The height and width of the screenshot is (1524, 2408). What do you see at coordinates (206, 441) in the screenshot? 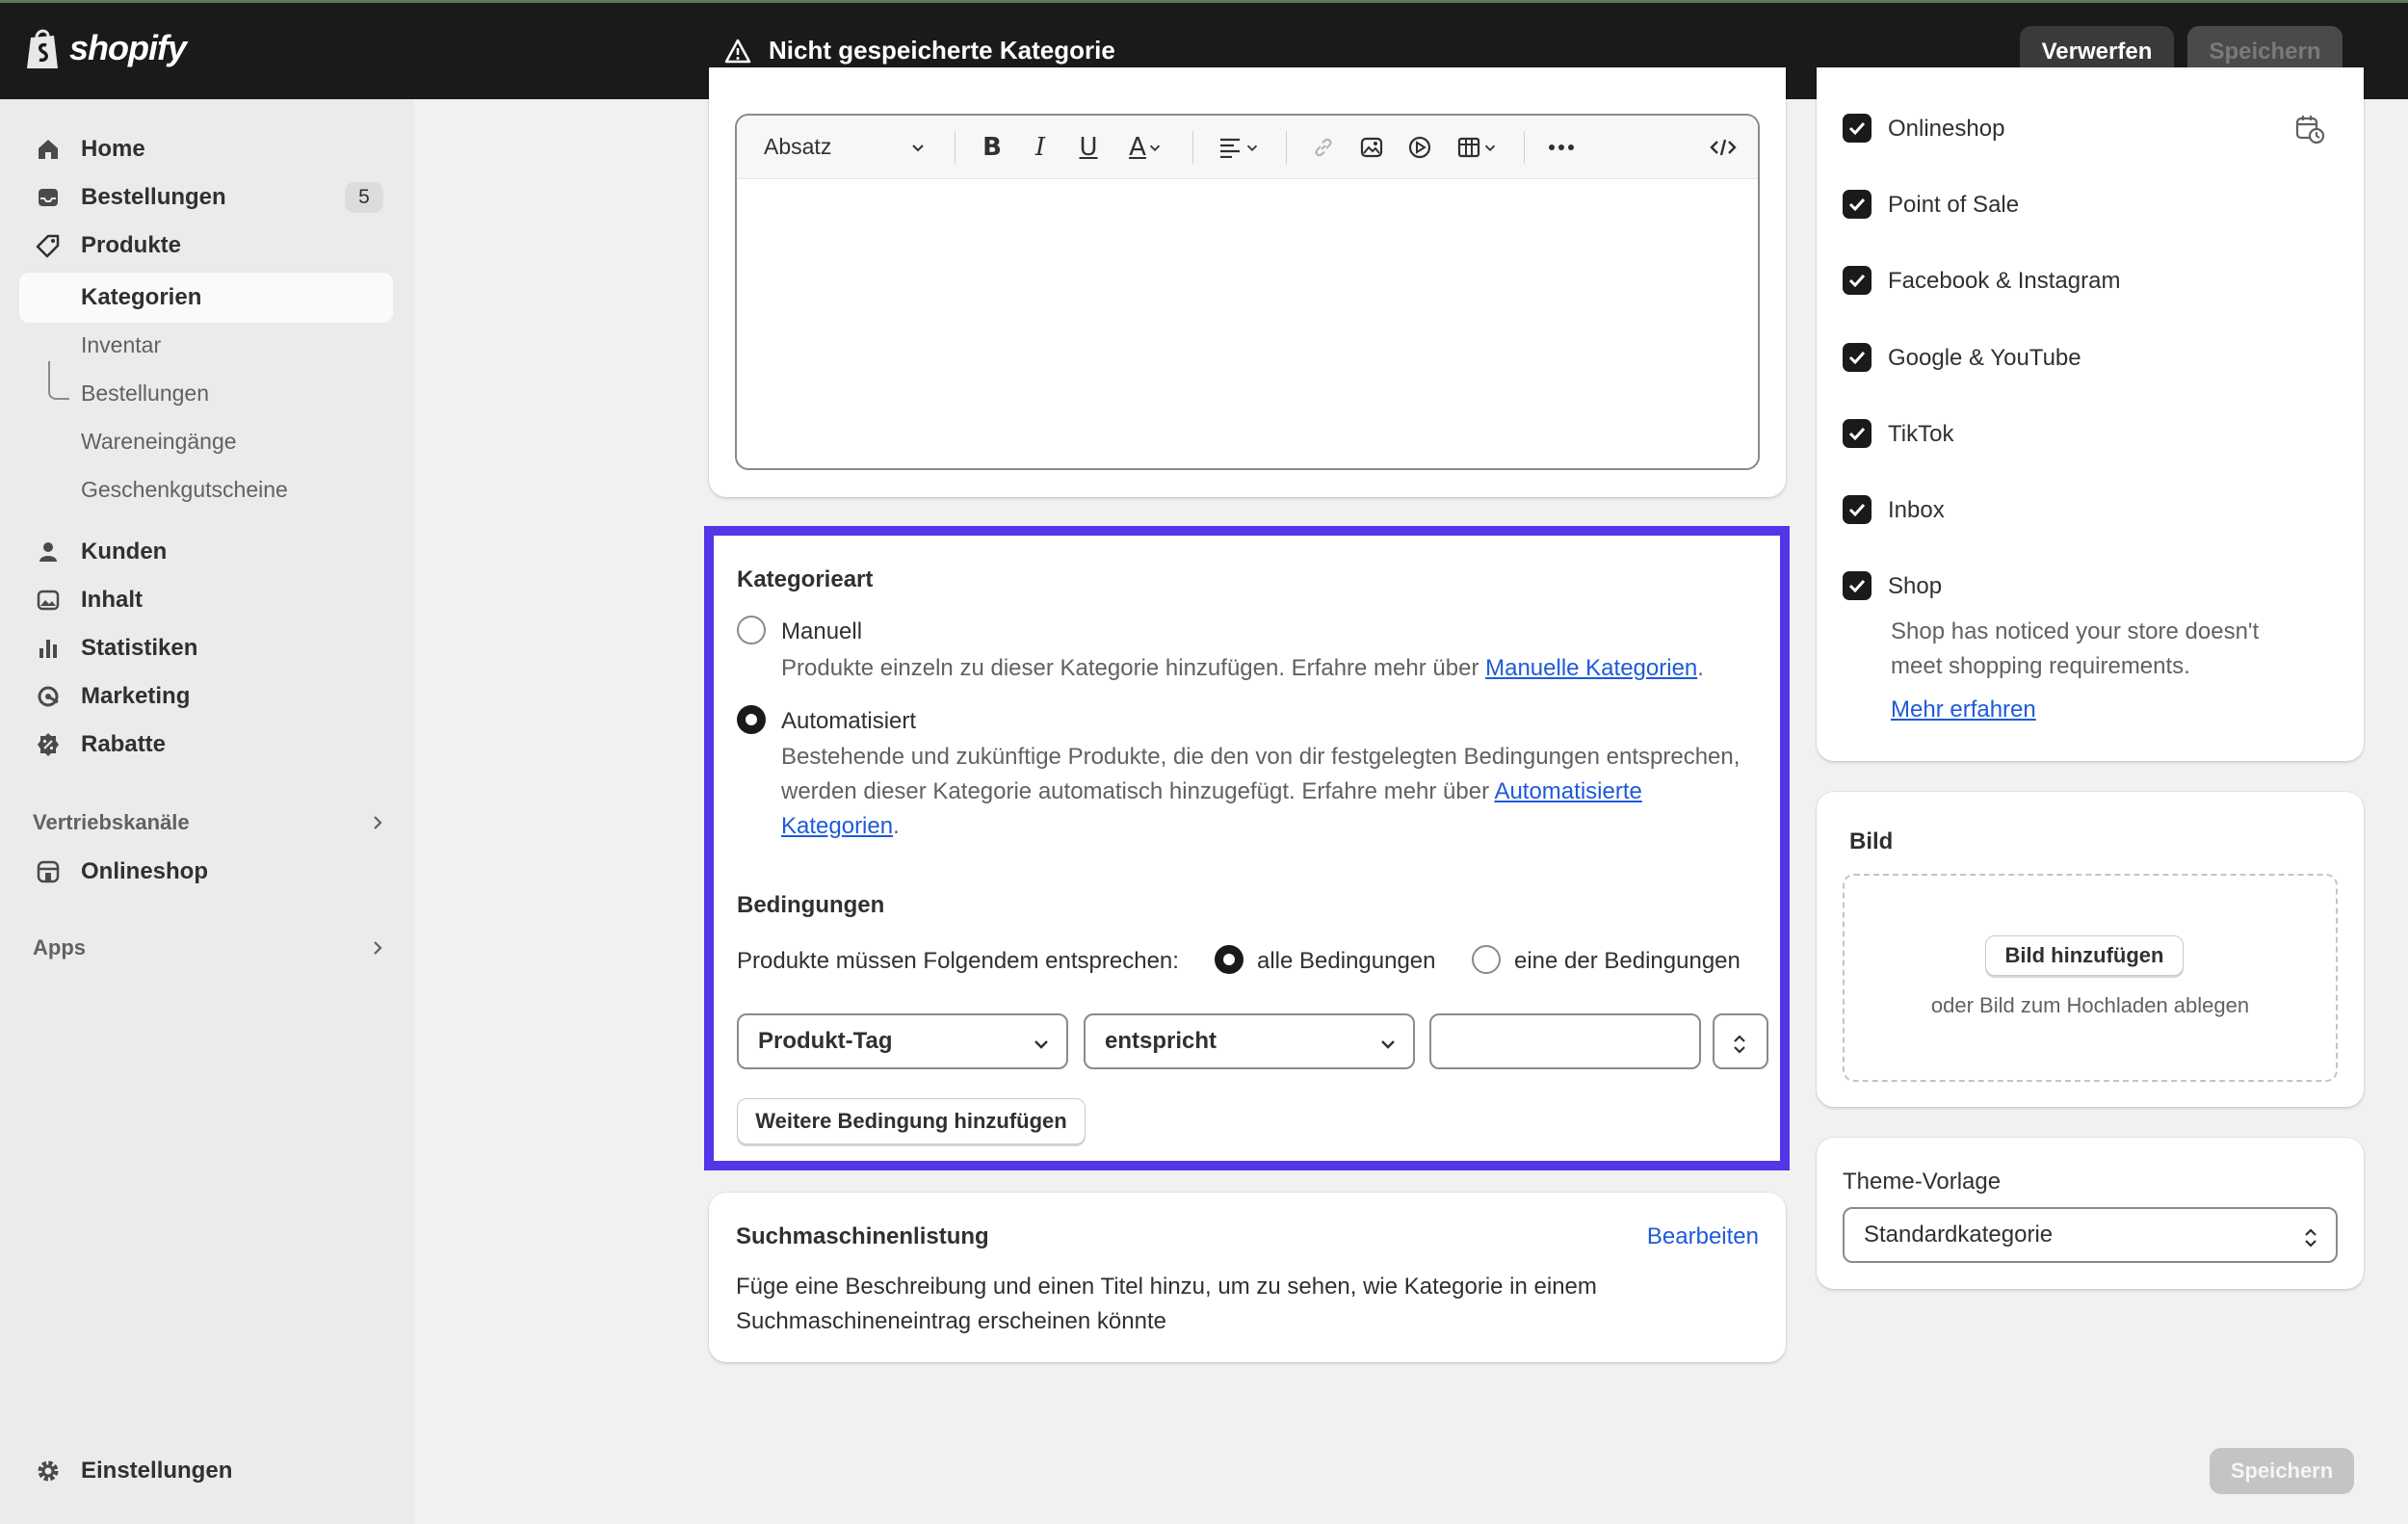
I see `sidebar-item-transfers: Wareneingänge` at bounding box center [206, 441].